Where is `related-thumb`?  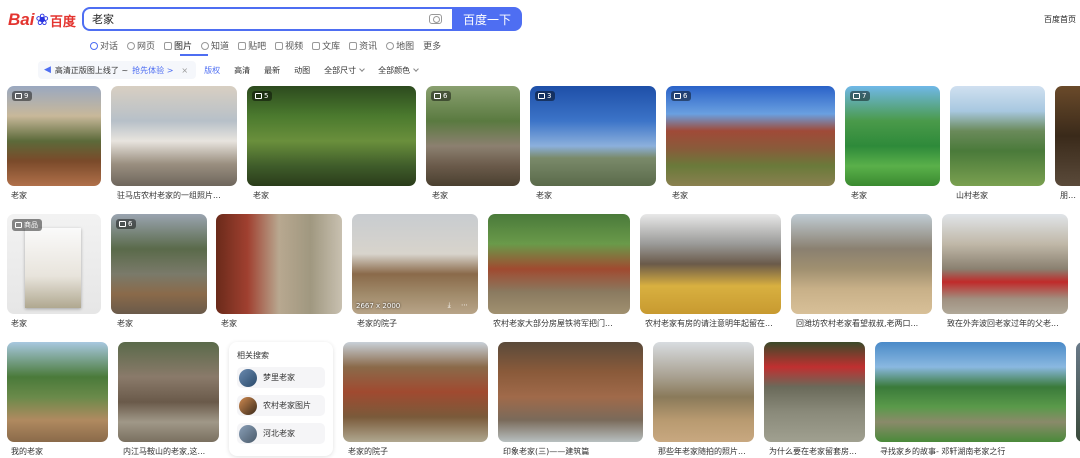 related-thumb is located at coordinates (248, 433).